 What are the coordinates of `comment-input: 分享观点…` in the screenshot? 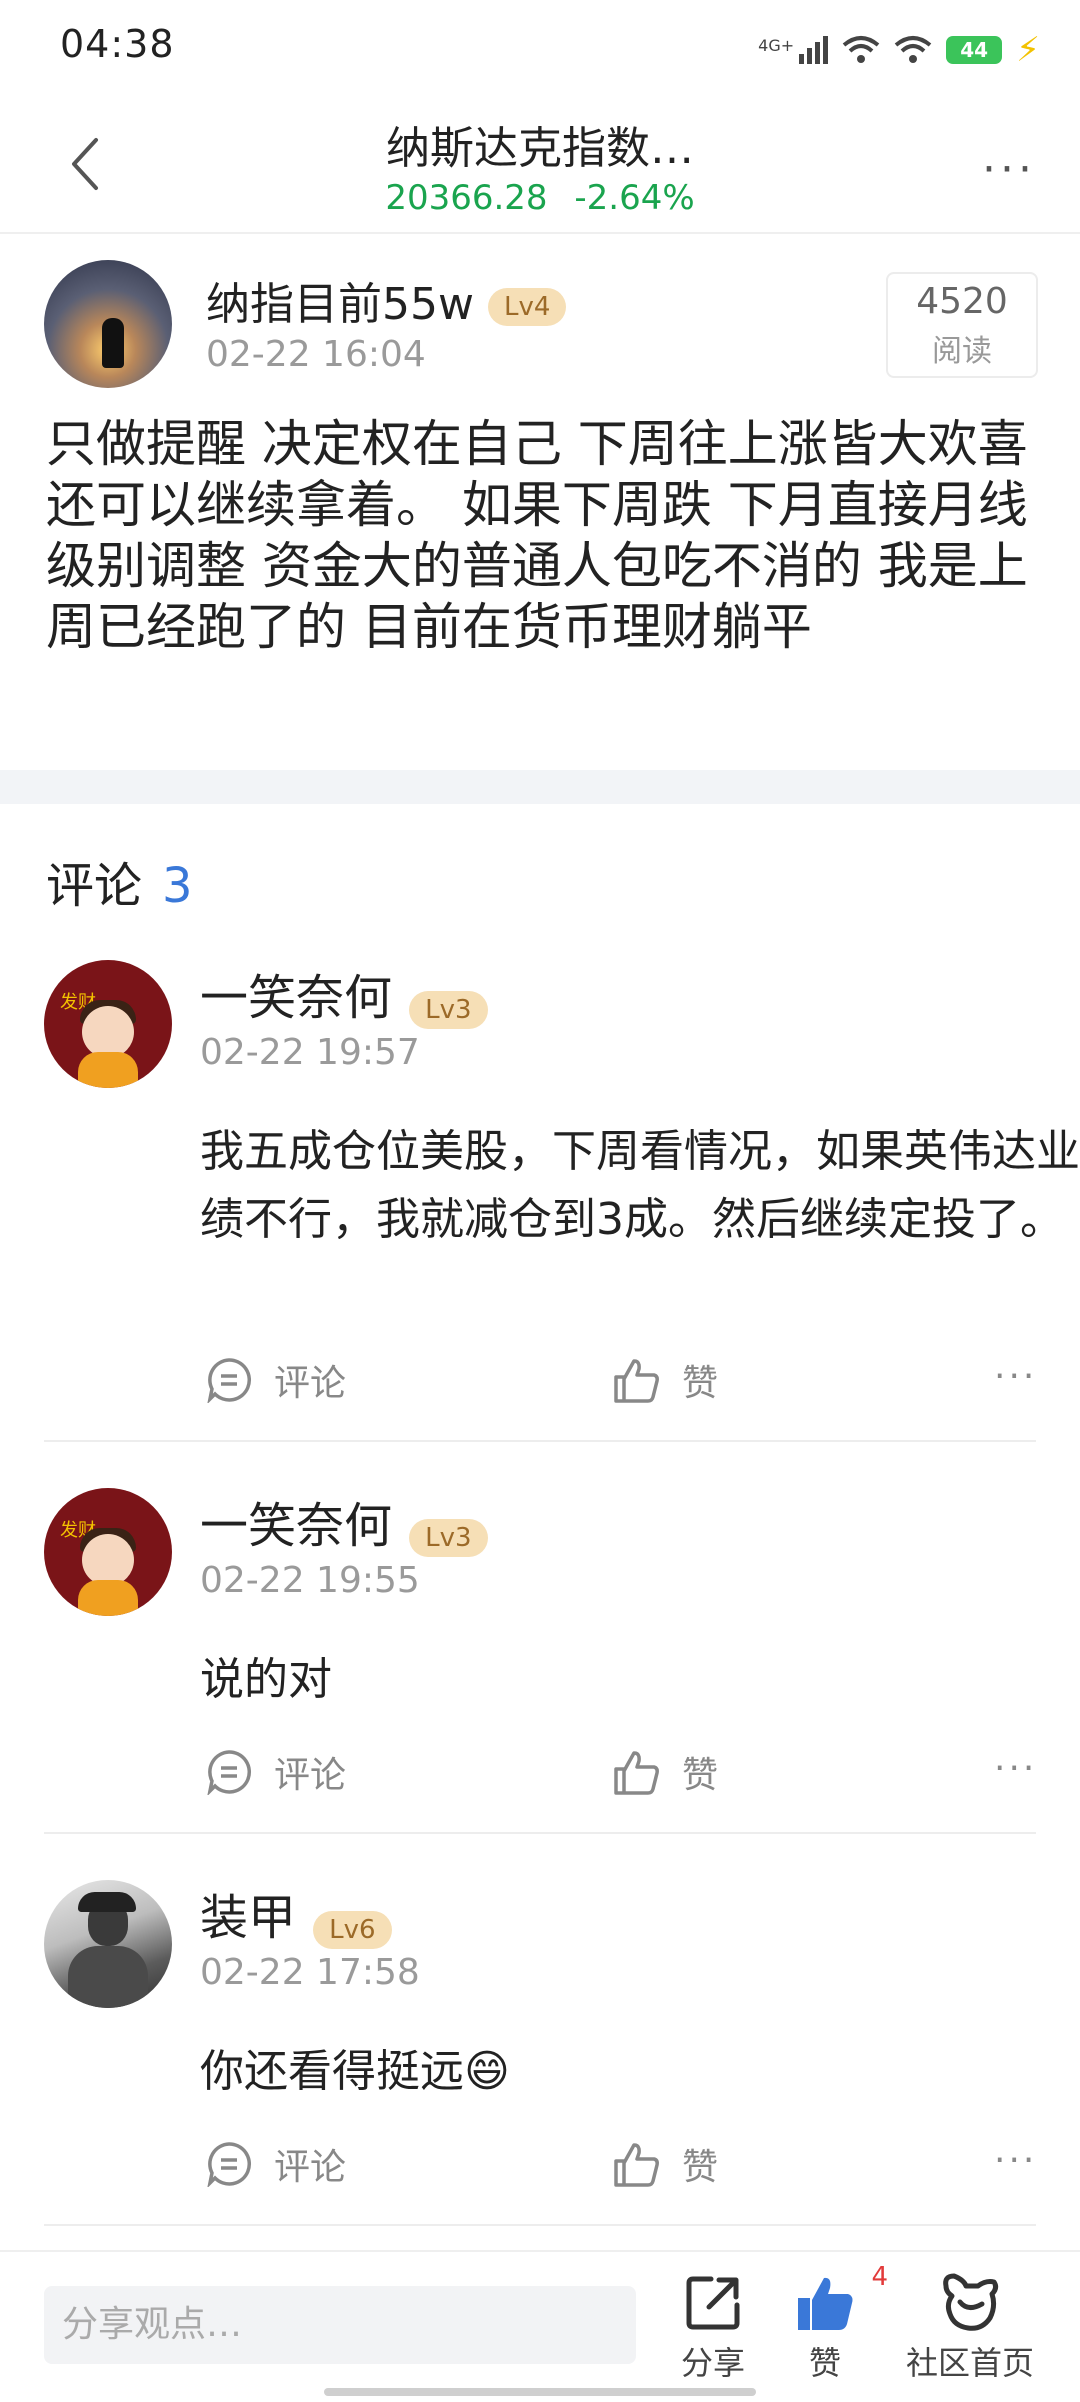 It's located at (340, 2325).